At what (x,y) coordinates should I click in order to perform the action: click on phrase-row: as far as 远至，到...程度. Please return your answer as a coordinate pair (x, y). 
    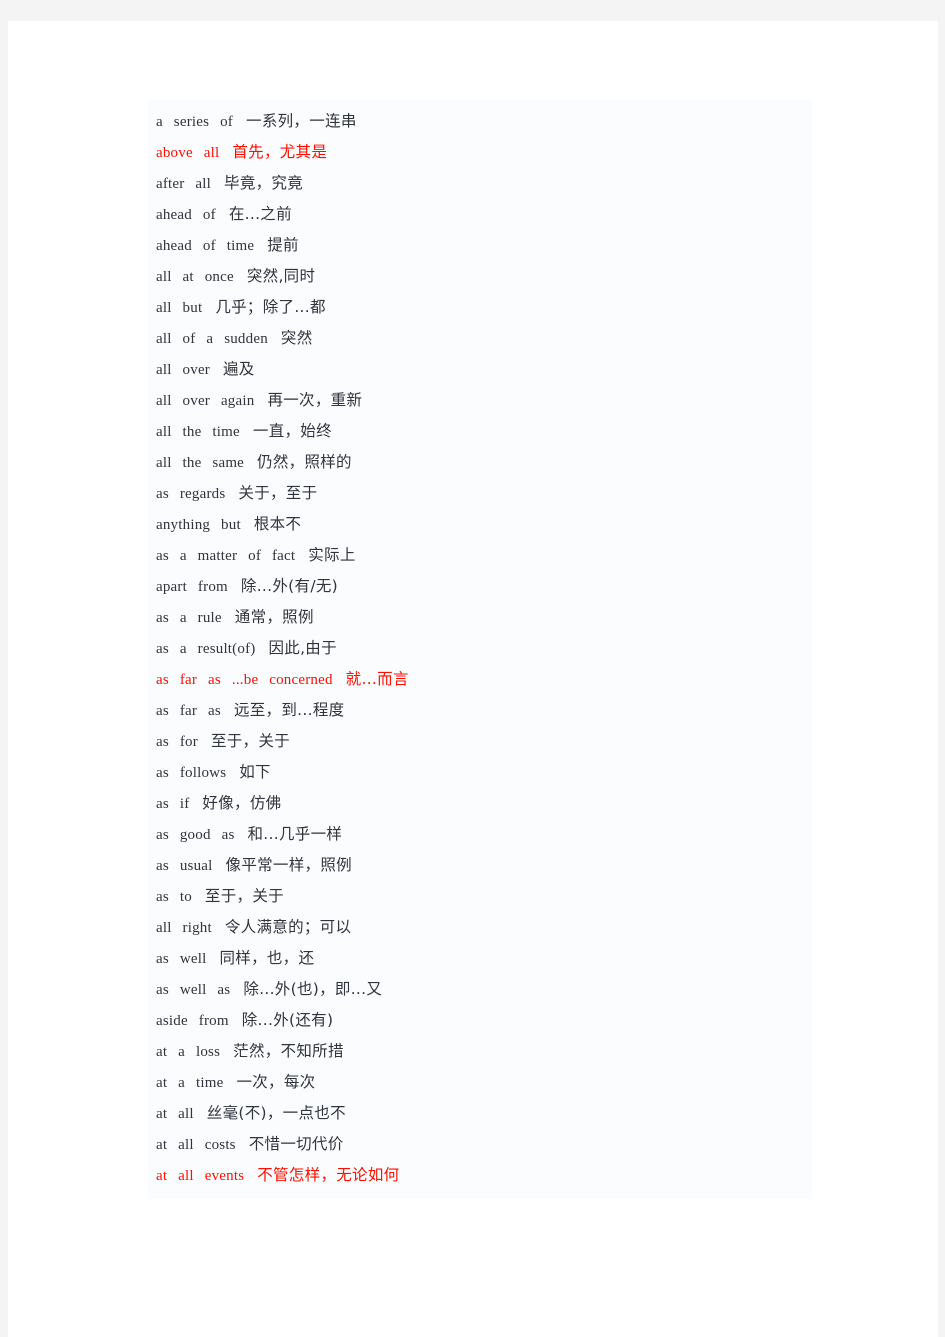
    Looking at the image, I should click on (480, 710).